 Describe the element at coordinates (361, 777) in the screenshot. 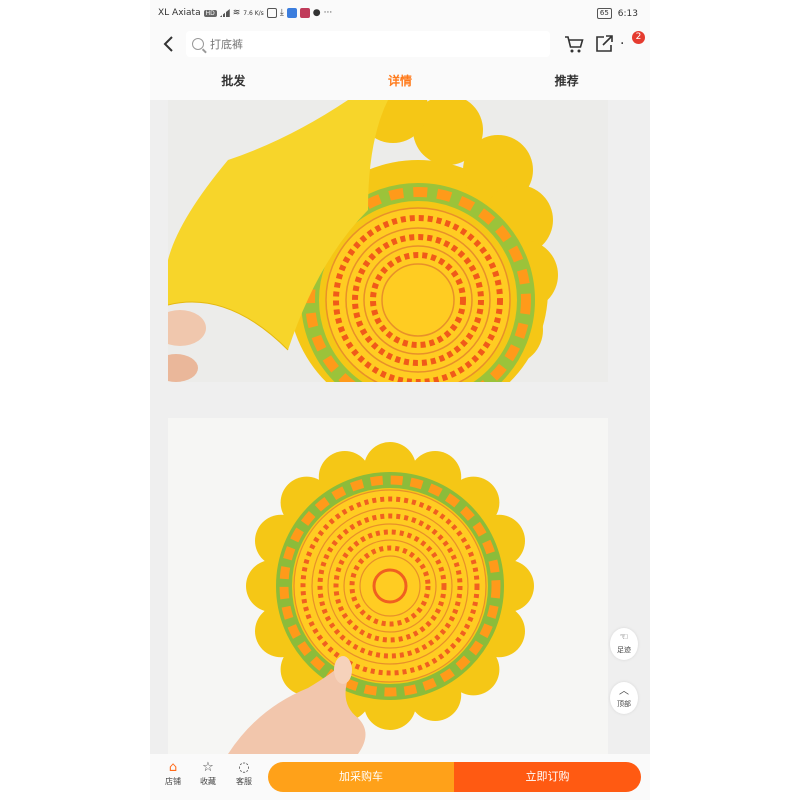

I see `add-to-cart-button: 加采购车` at that location.